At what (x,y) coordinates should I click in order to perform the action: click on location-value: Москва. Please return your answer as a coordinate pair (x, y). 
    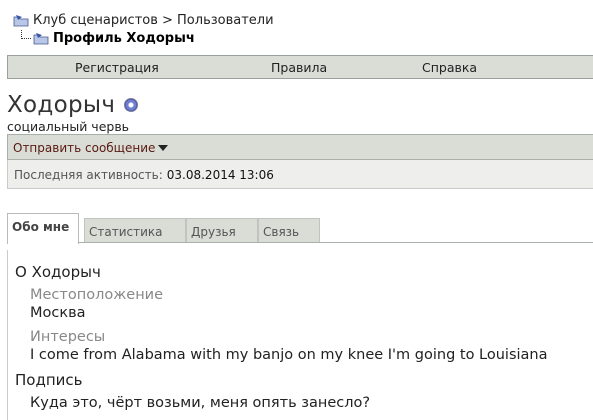
    Looking at the image, I should click on (58, 313).